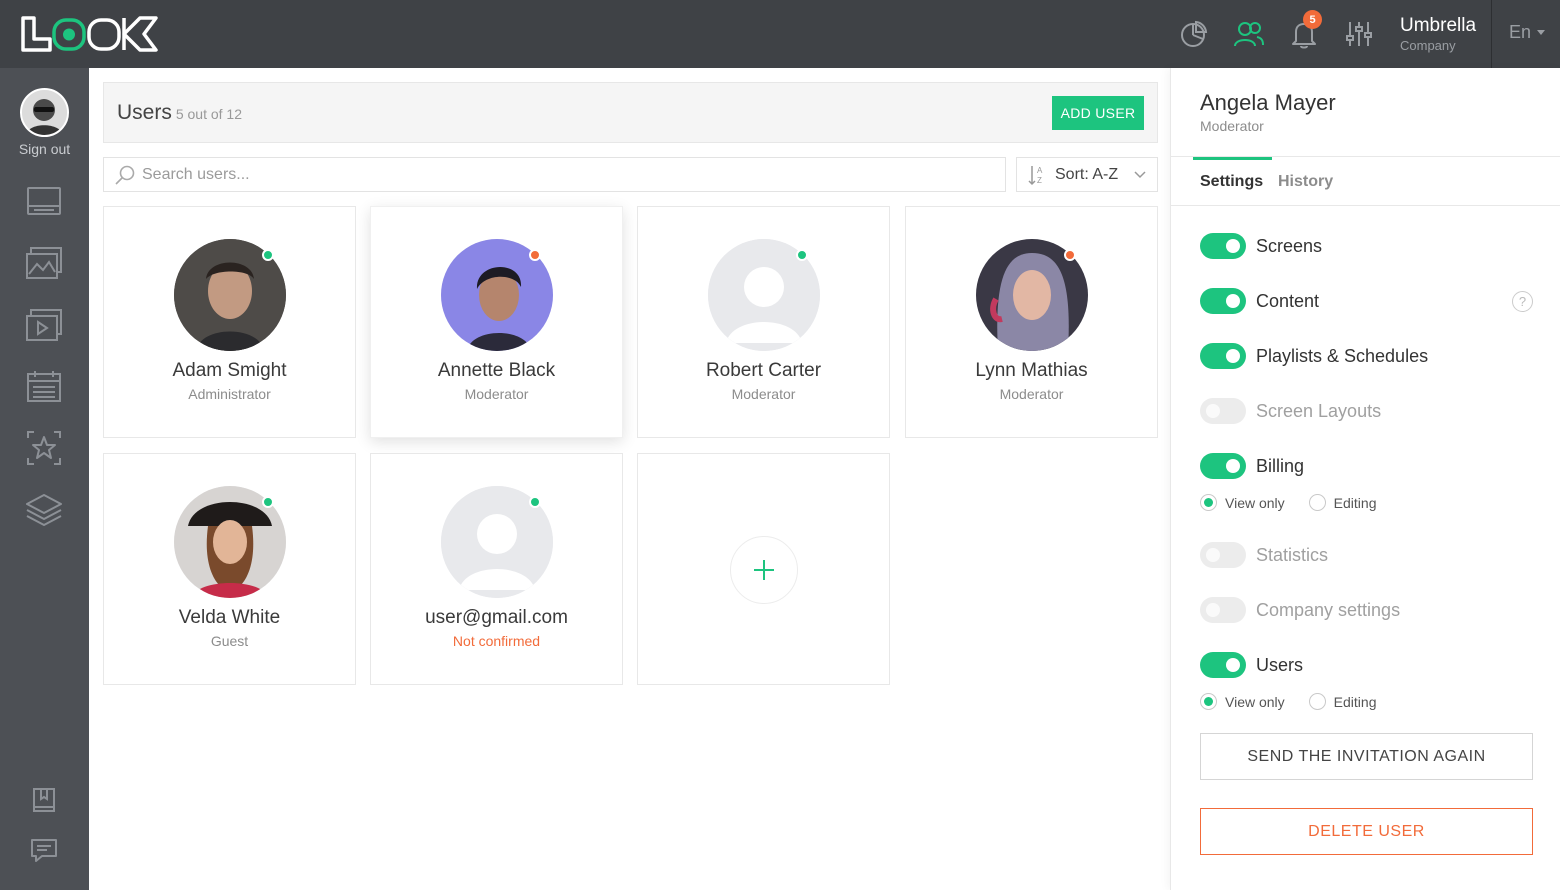  What do you see at coordinates (1140, 174) in the screenshot?
I see `chevron-down-icon` at bounding box center [1140, 174].